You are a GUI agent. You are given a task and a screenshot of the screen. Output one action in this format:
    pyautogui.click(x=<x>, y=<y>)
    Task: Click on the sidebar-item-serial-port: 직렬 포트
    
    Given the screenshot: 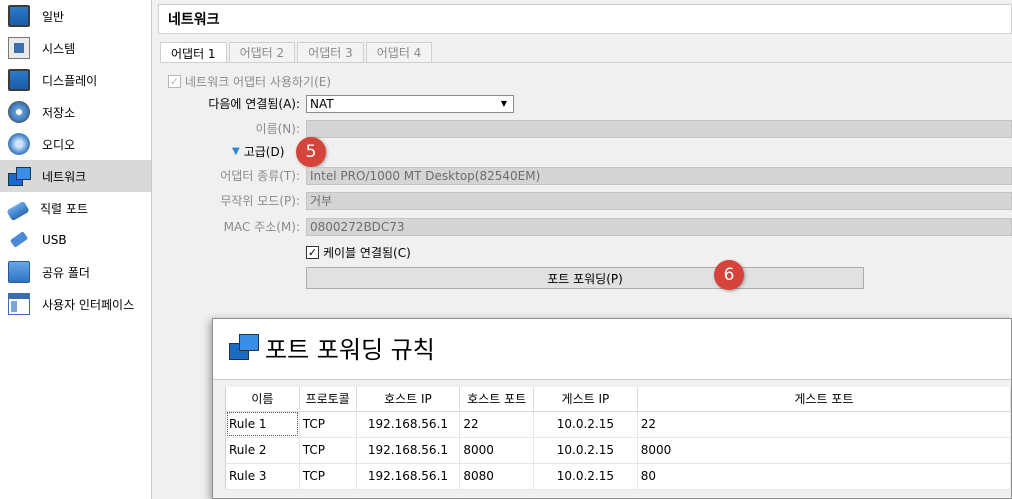 What is the action you would take?
    pyautogui.click(x=75, y=208)
    